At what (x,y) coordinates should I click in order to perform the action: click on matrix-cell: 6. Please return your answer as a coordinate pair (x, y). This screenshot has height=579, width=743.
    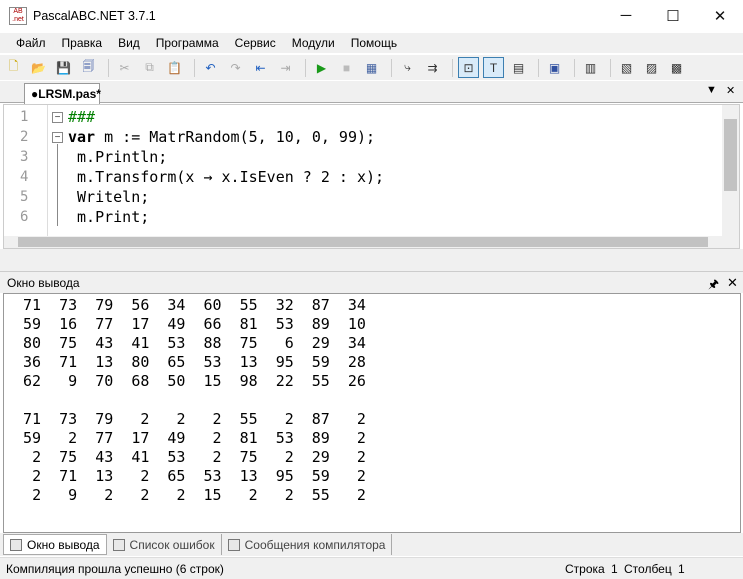
    Looking at the image, I should click on (289, 343).